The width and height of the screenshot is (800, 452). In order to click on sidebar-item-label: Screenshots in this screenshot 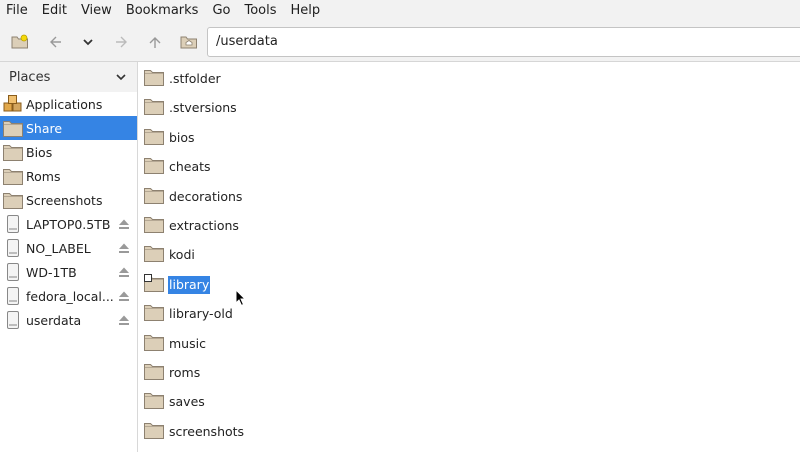, I will do `click(64, 200)`.